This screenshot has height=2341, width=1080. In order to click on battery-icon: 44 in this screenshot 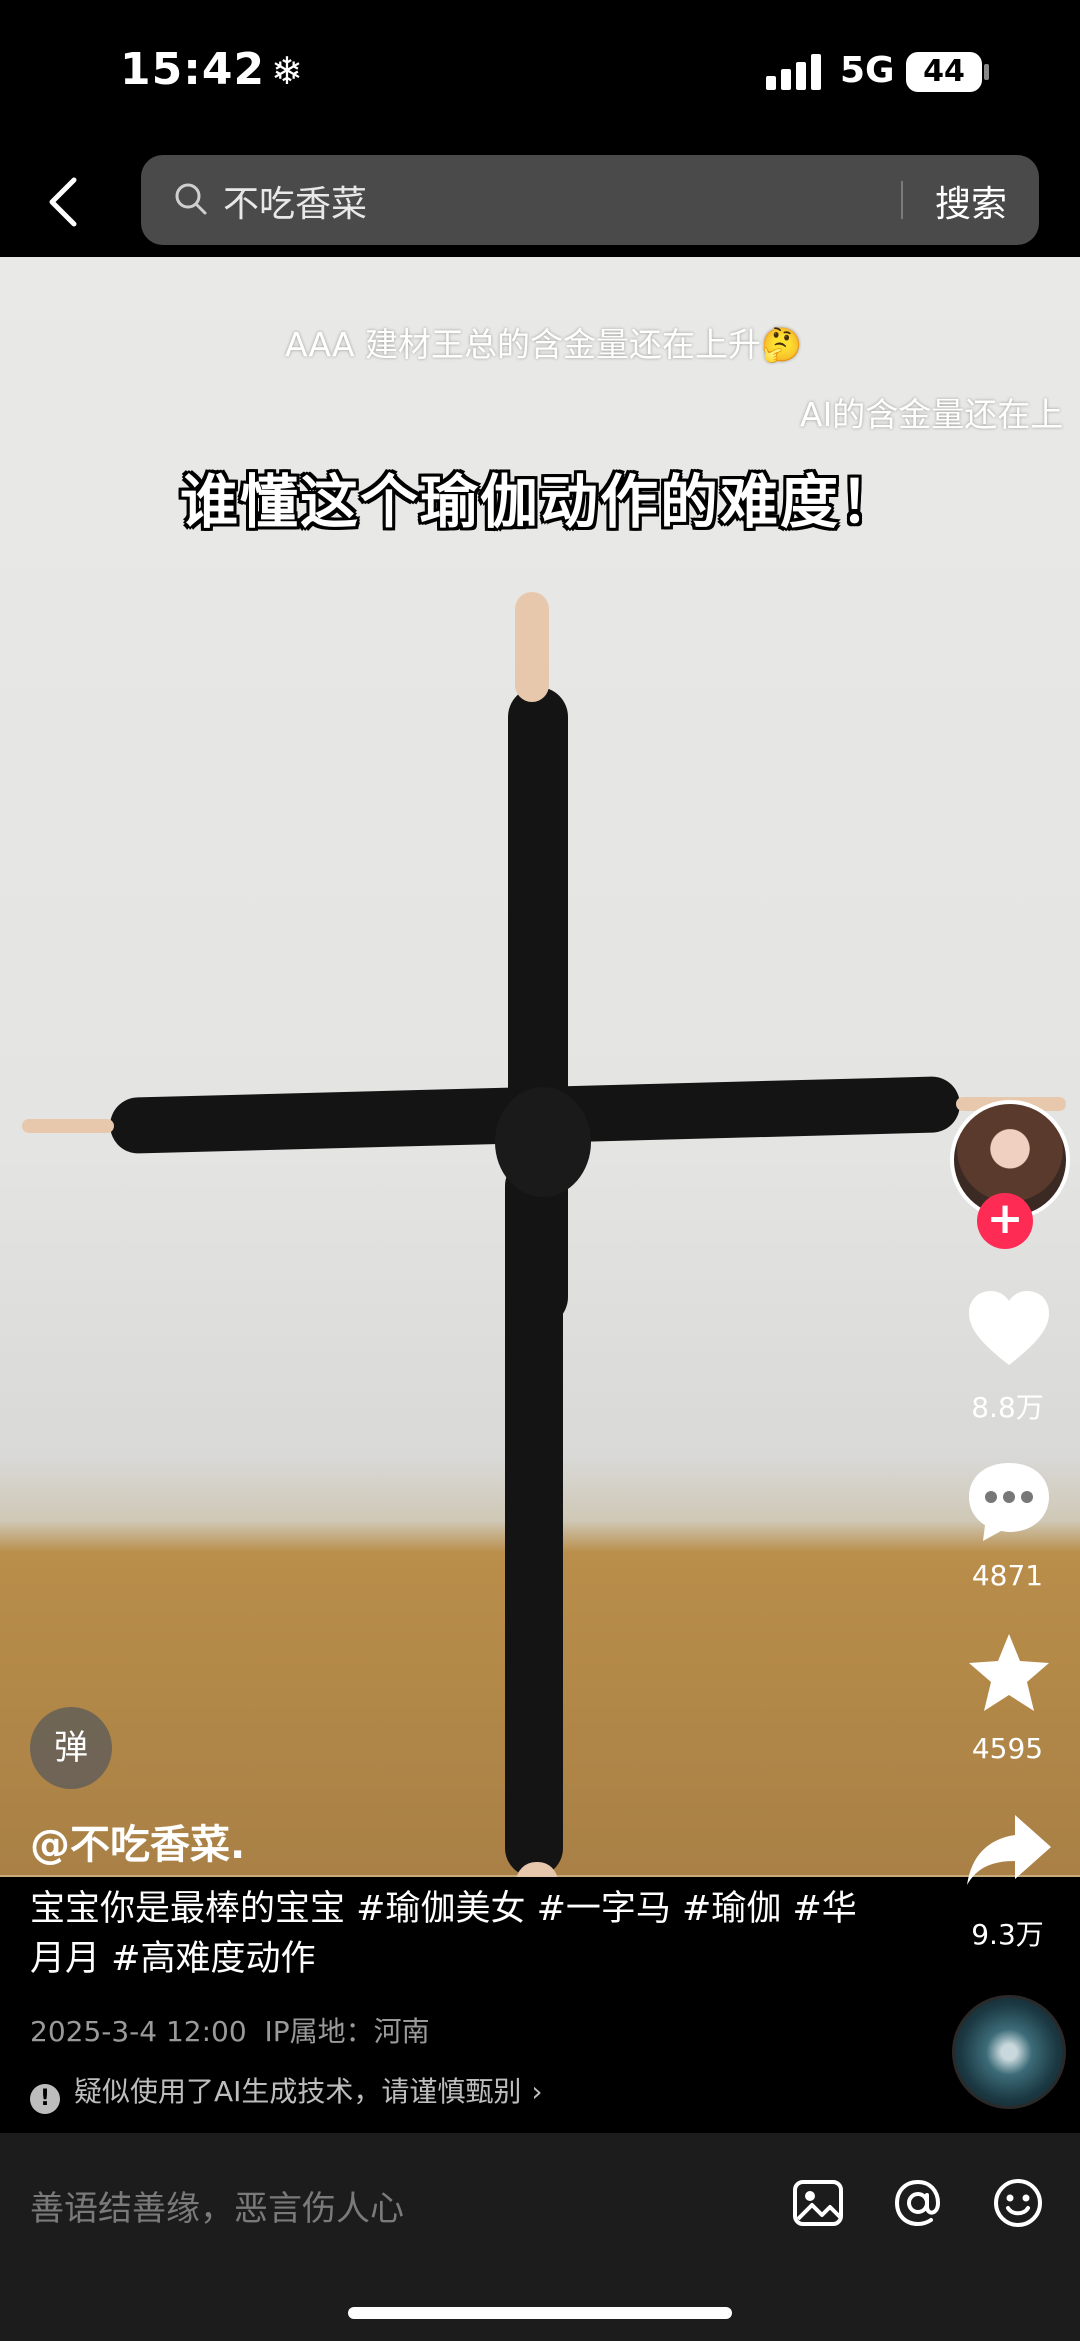, I will do `click(944, 72)`.